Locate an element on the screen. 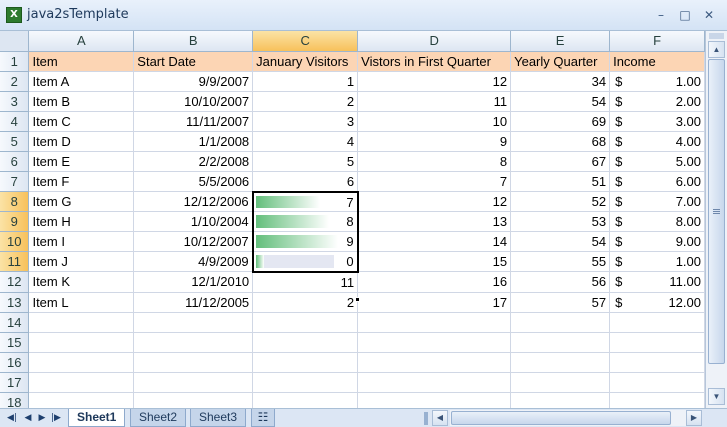 The image size is (727, 427). cell-item: Item K is located at coordinates (81, 282).